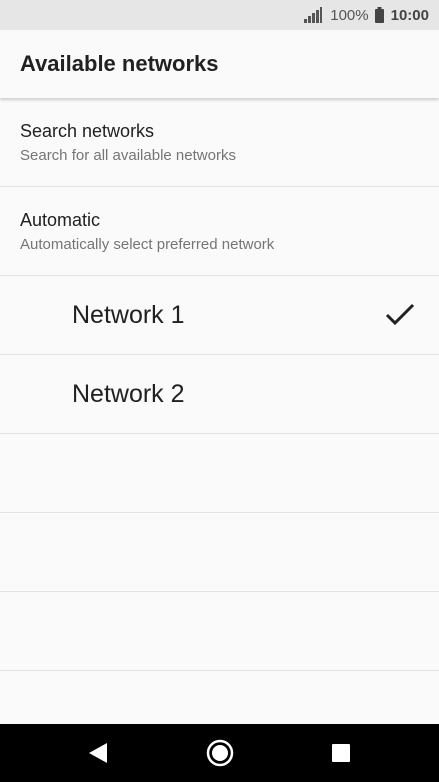  Describe the element at coordinates (219, 394) in the screenshot. I see `network-item-2: Network 2` at that location.